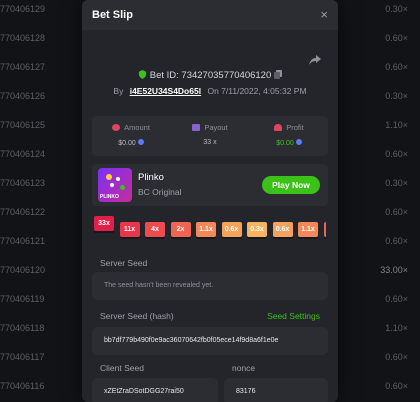 This screenshot has width=420, height=402. I want to click on payout-value: 33 x, so click(210, 142).